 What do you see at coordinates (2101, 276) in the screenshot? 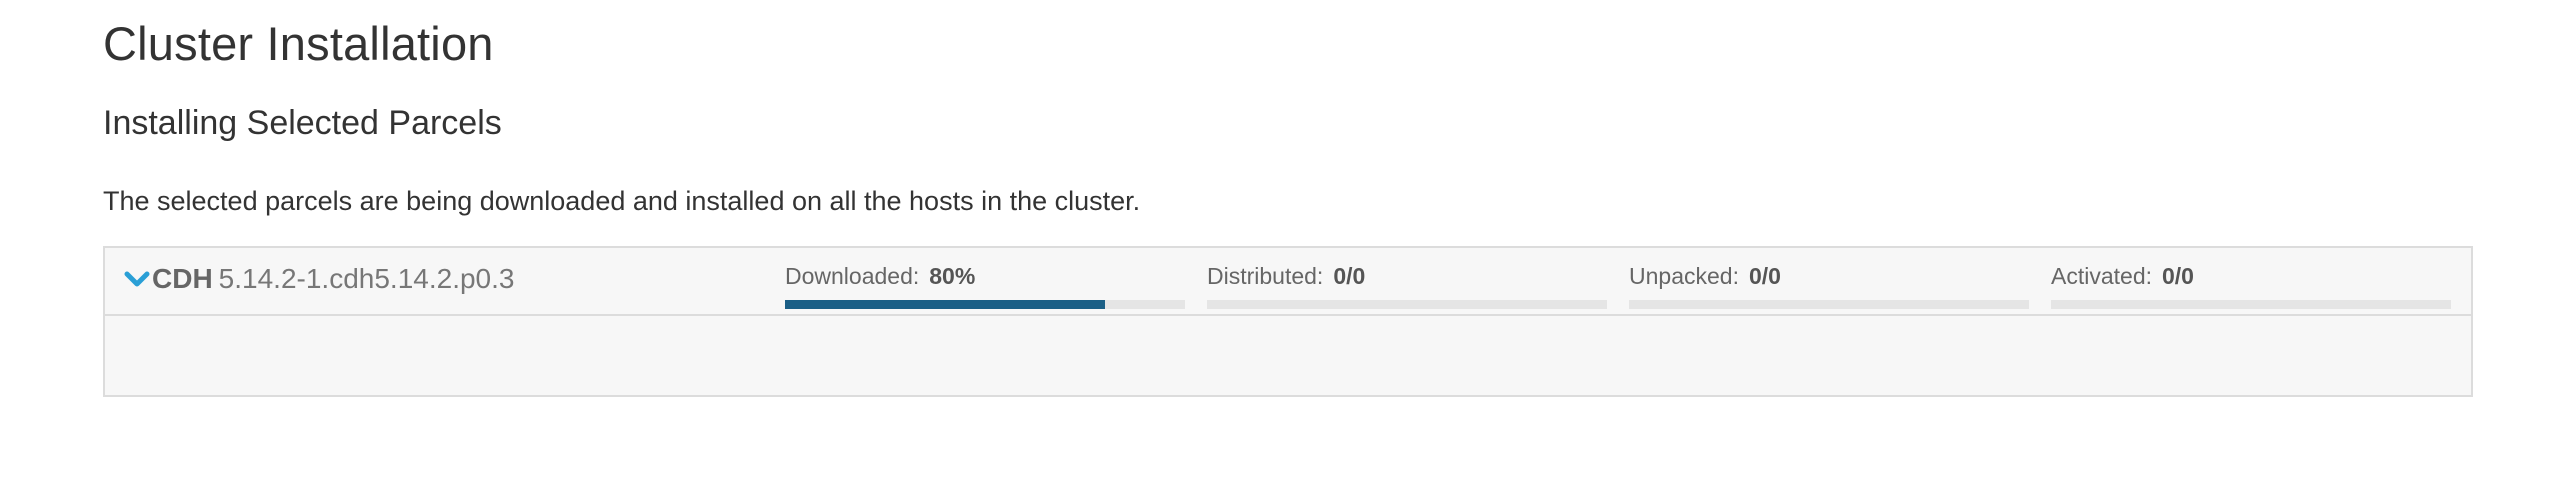
I see `stage-activated-label: Activated:` at bounding box center [2101, 276].